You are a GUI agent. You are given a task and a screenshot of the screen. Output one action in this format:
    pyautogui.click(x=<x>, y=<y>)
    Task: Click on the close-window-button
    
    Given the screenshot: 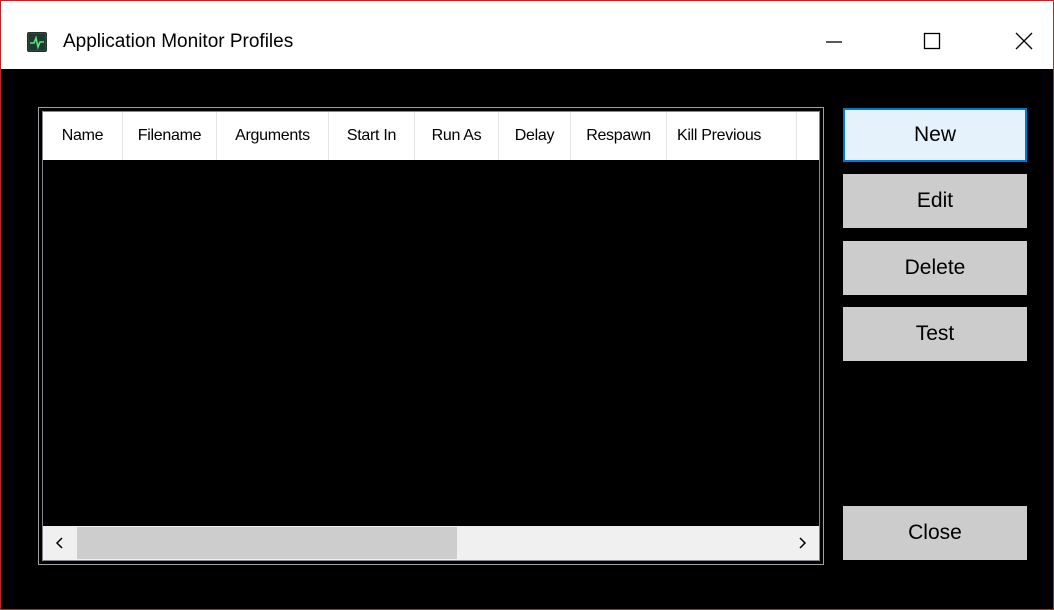 What is the action you would take?
    pyautogui.click(x=1024, y=41)
    